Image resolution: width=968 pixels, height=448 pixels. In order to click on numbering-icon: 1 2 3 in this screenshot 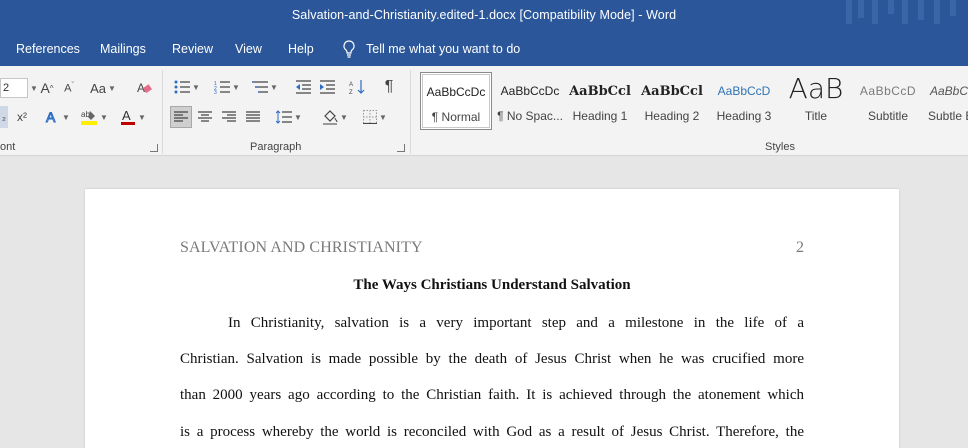, I will do `click(222, 87)`.